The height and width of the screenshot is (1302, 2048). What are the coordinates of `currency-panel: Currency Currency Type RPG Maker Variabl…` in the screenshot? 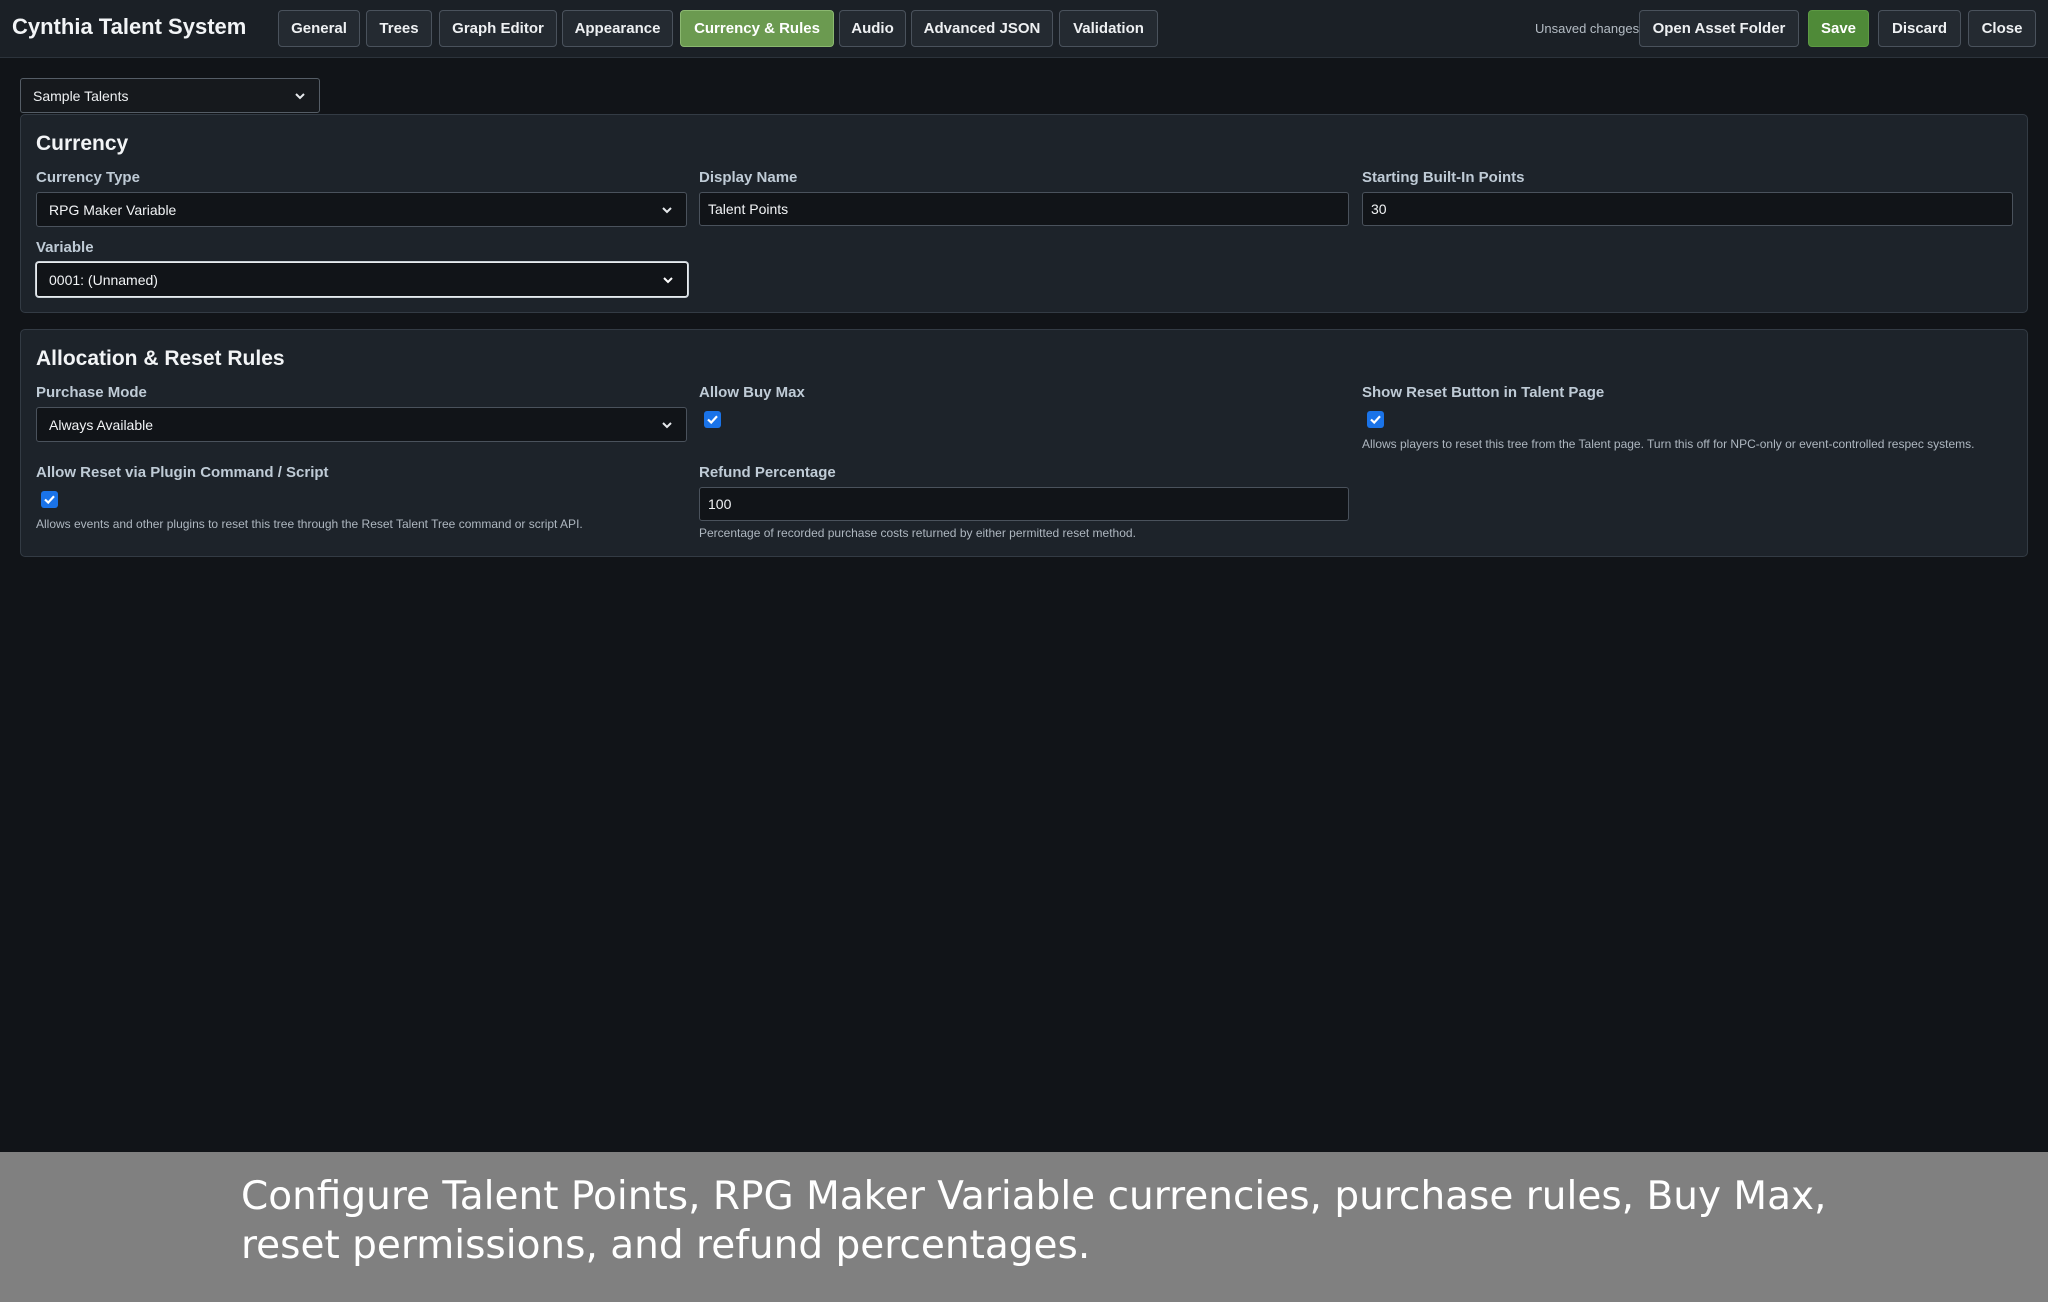 It's located at (1024, 213).